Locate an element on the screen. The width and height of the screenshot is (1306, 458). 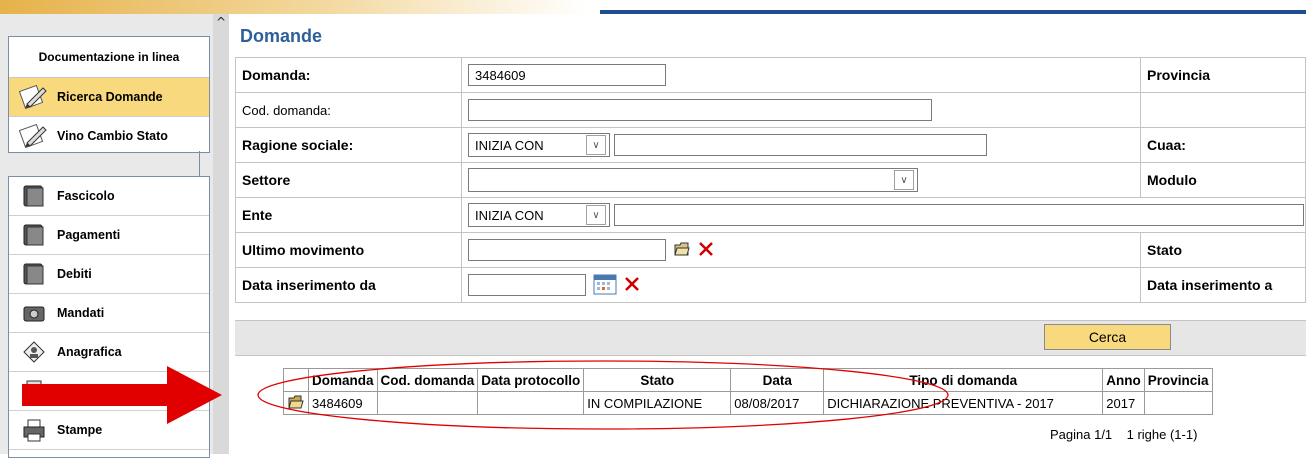
ente-operator-select: INIZIA CON ∨ is located at coordinates (539, 215).